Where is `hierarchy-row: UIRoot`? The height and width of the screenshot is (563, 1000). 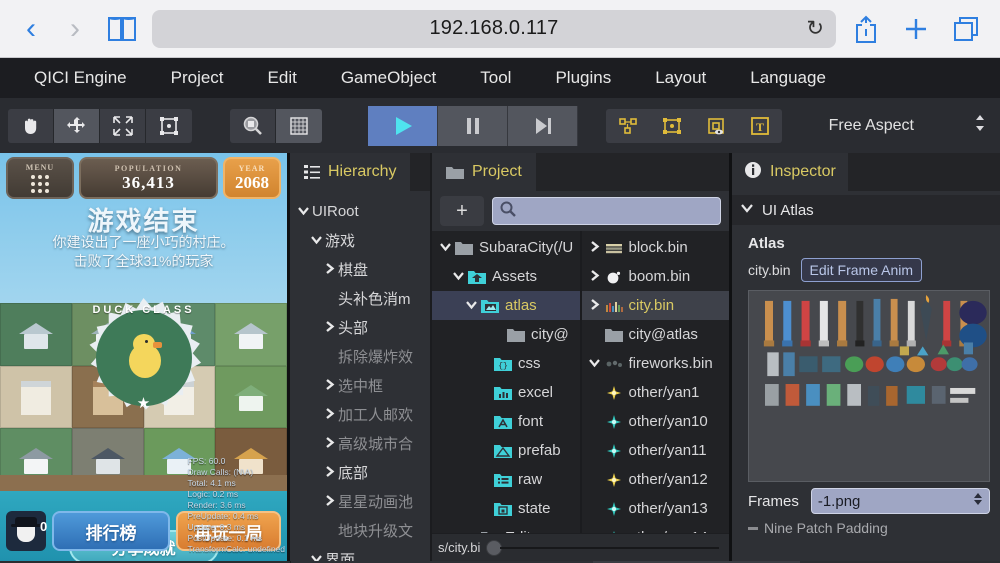
hierarchy-row: UIRoot is located at coordinates (360, 211).